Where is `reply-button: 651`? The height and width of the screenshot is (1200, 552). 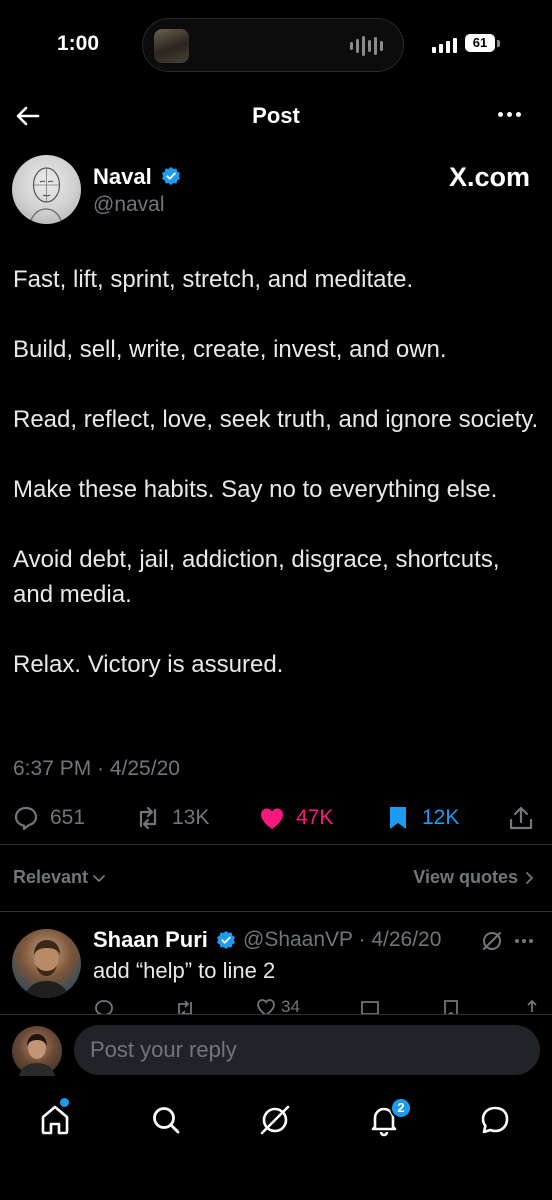 reply-button: 651 is located at coordinates (48, 818).